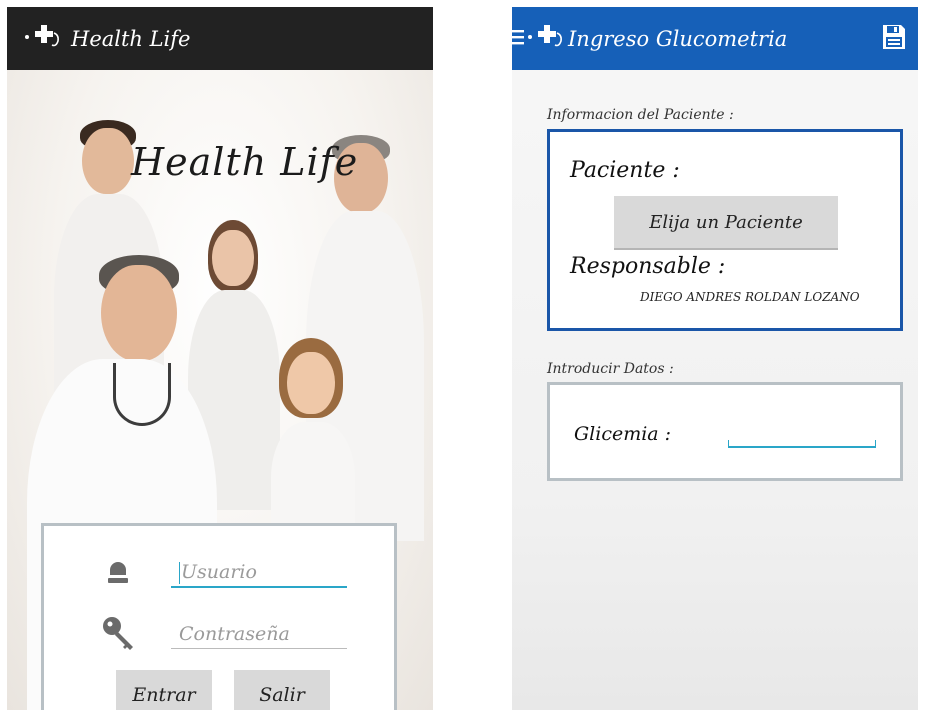  What do you see at coordinates (519, 39) in the screenshot?
I see `hamburger-menu-icon` at bounding box center [519, 39].